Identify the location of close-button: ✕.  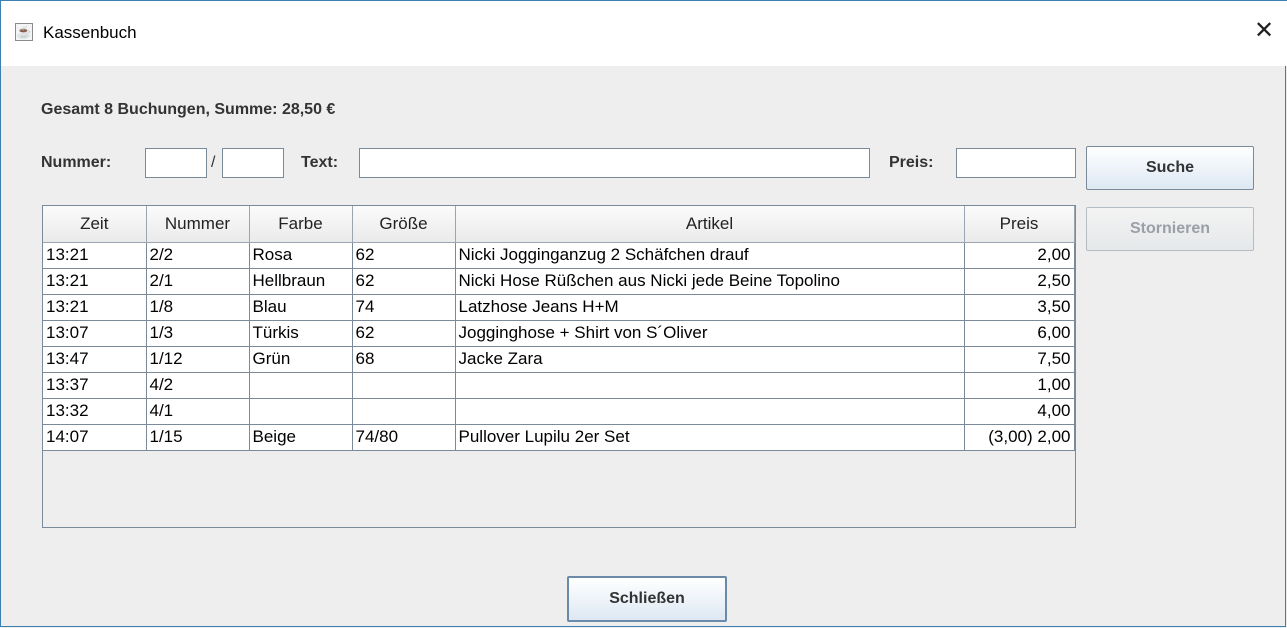
(1264, 30).